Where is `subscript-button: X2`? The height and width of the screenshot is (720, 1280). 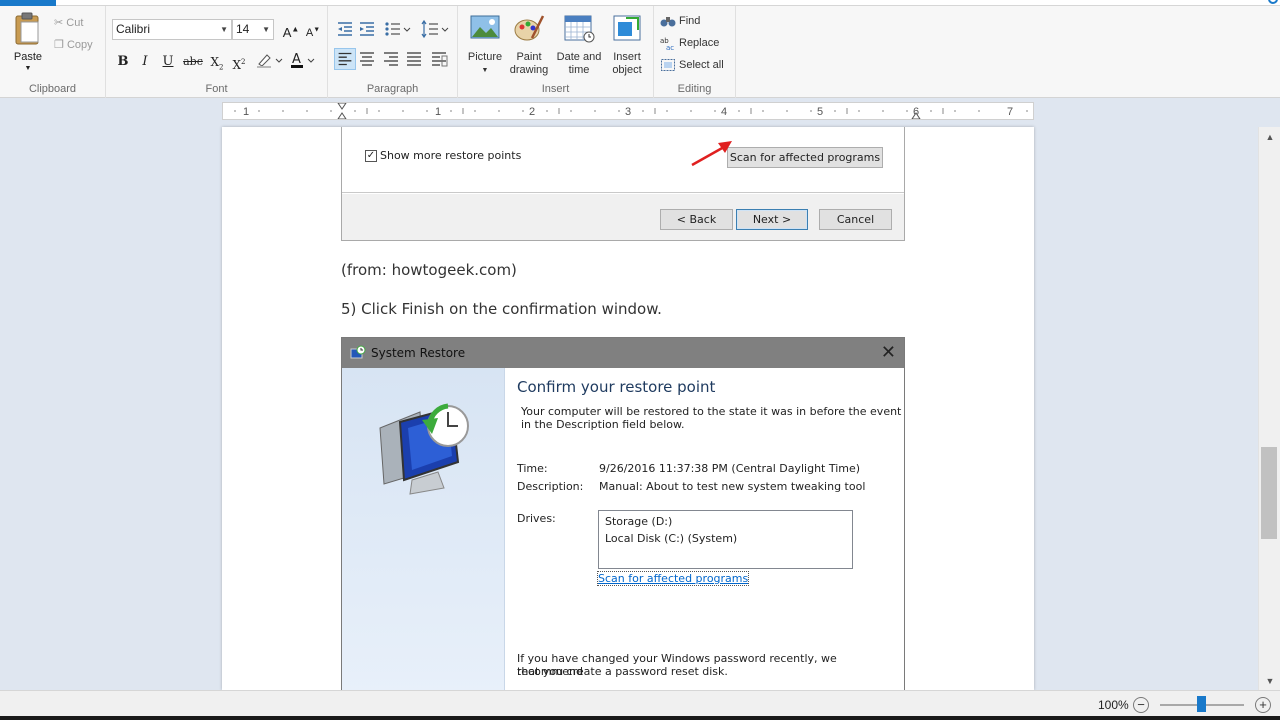 subscript-button: X2 is located at coordinates (217, 62).